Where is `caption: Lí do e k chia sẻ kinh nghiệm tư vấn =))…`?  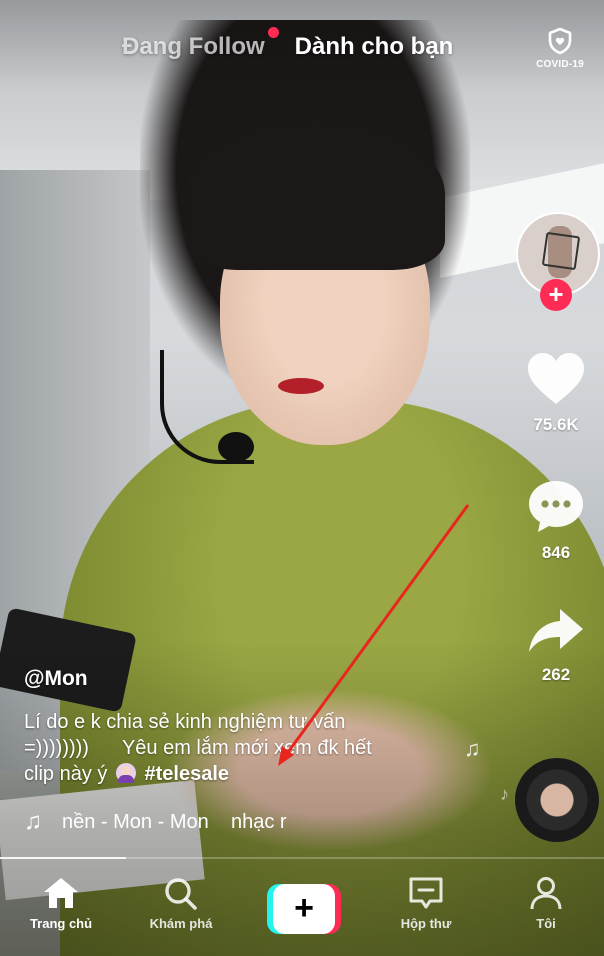 caption: Lí do e k chia sẻ kinh nghiệm tư vấn =))… is located at coordinates (244, 748).